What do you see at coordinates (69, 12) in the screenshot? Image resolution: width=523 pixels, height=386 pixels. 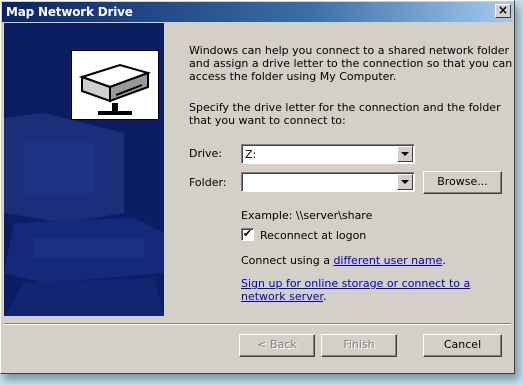 I see `window-title: Map Network Drive` at bounding box center [69, 12].